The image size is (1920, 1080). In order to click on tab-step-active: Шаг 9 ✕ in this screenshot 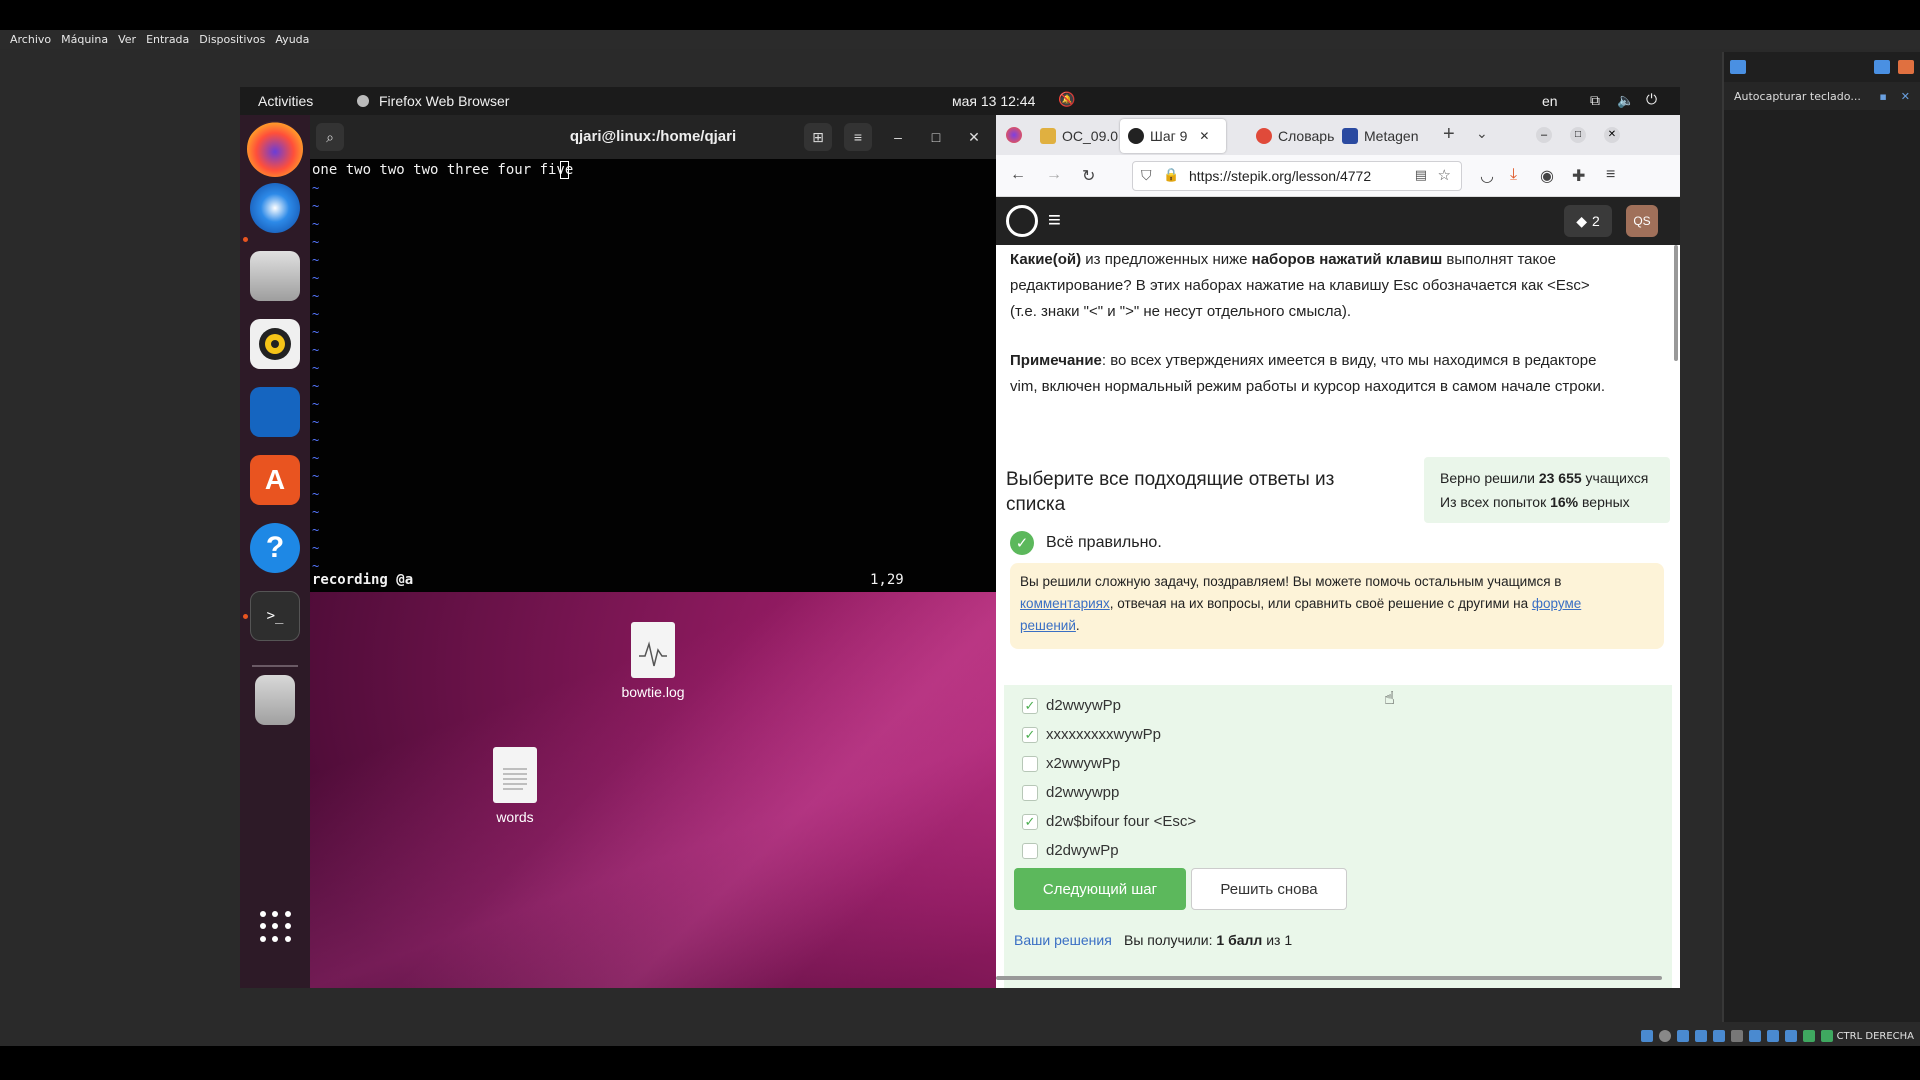, I will do `click(1173, 136)`.